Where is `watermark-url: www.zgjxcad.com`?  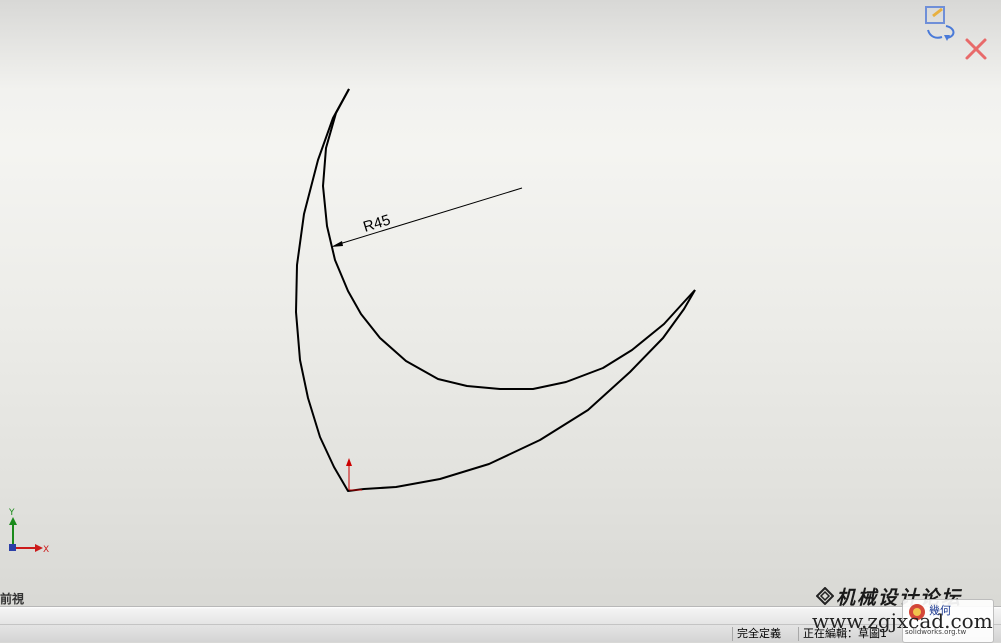 watermark-url: www.zgjxcad.com is located at coordinates (902, 621).